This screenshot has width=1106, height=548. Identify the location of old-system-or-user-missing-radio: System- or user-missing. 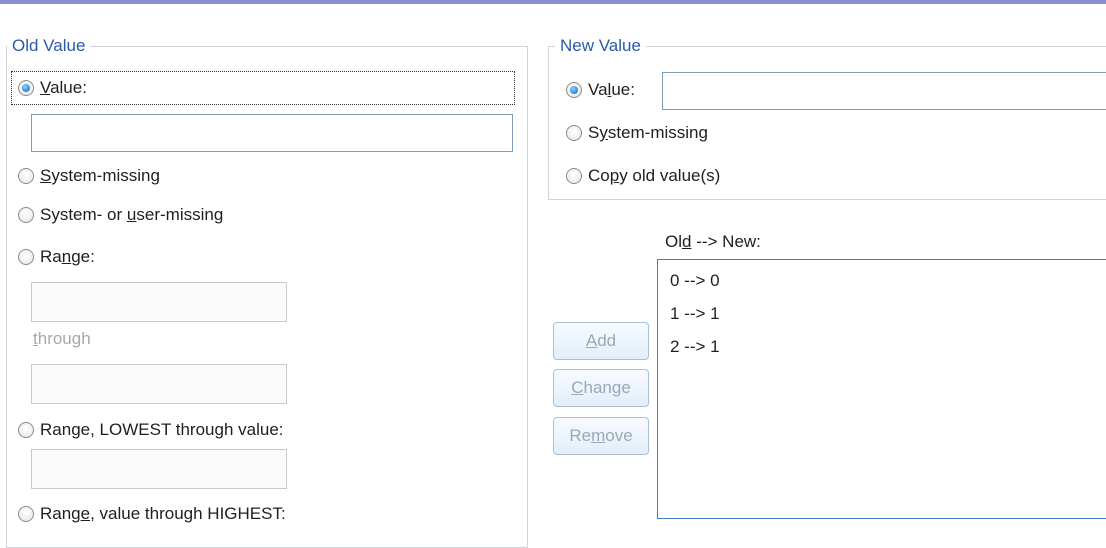
(120, 215).